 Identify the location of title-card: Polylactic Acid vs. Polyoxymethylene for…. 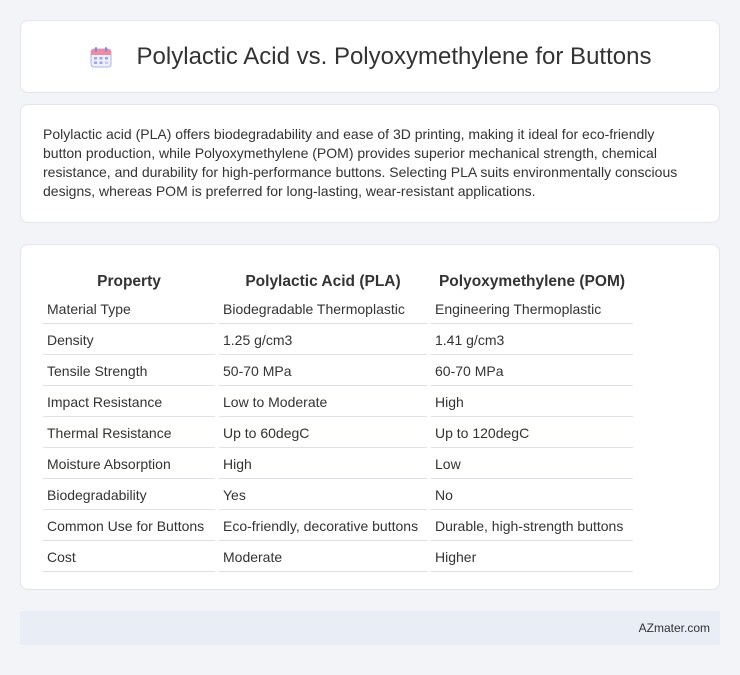
(370, 56).